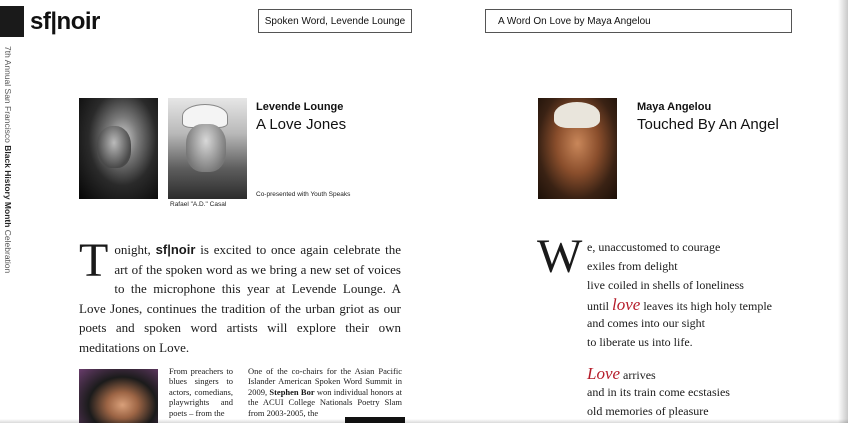 The height and width of the screenshot is (423, 848). What do you see at coordinates (577, 148) in the screenshot?
I see `maya-angelou-photo` at bounding box center [577, 148].